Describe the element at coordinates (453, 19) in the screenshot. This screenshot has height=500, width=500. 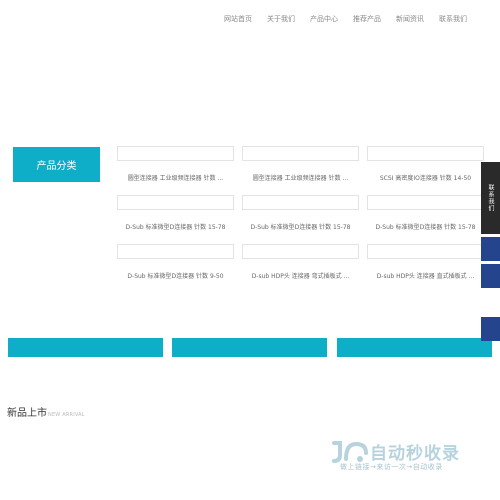
I see `nav-item-contact: 联系我们` at that location.